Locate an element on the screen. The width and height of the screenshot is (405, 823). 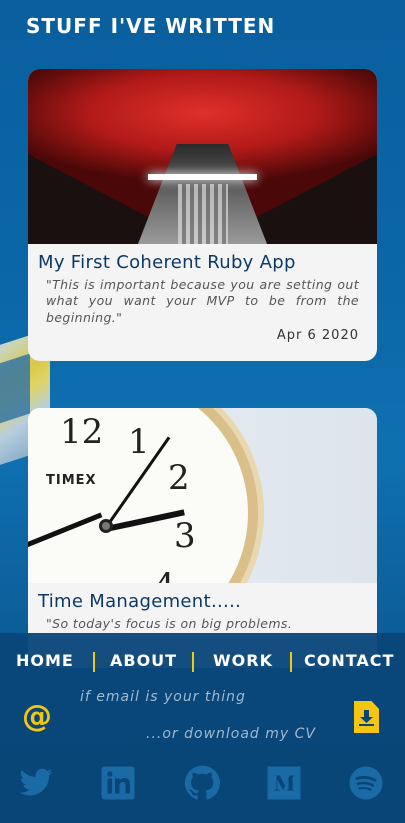
page-title: STUFF I'VE WRITTEN is located at coordinates (151, 26).